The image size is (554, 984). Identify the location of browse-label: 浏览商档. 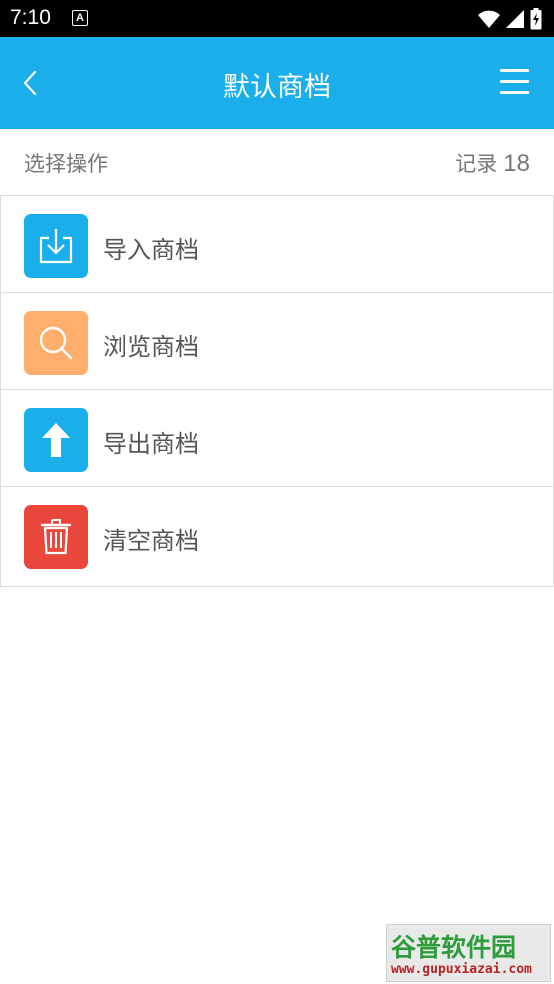
(151, 347).